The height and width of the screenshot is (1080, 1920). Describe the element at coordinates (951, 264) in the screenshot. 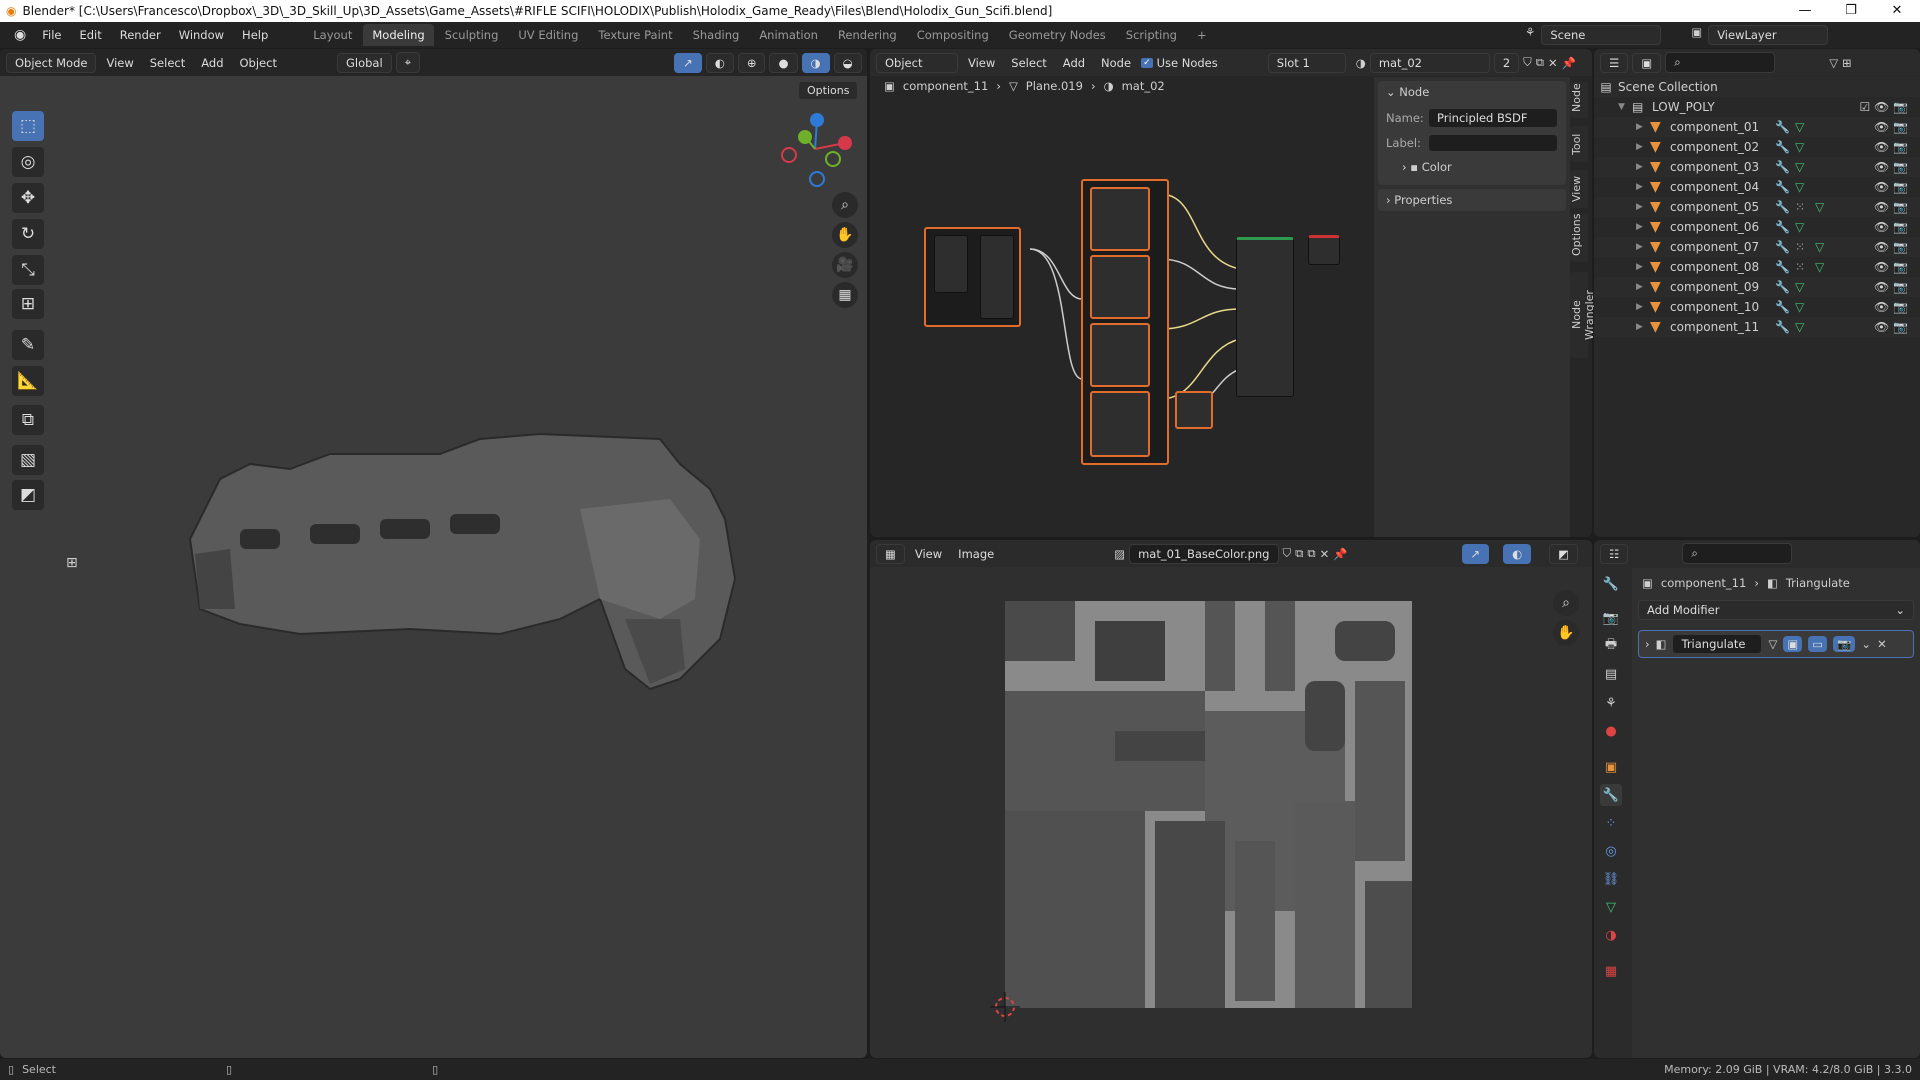

I see `texcoord-node` at that location.